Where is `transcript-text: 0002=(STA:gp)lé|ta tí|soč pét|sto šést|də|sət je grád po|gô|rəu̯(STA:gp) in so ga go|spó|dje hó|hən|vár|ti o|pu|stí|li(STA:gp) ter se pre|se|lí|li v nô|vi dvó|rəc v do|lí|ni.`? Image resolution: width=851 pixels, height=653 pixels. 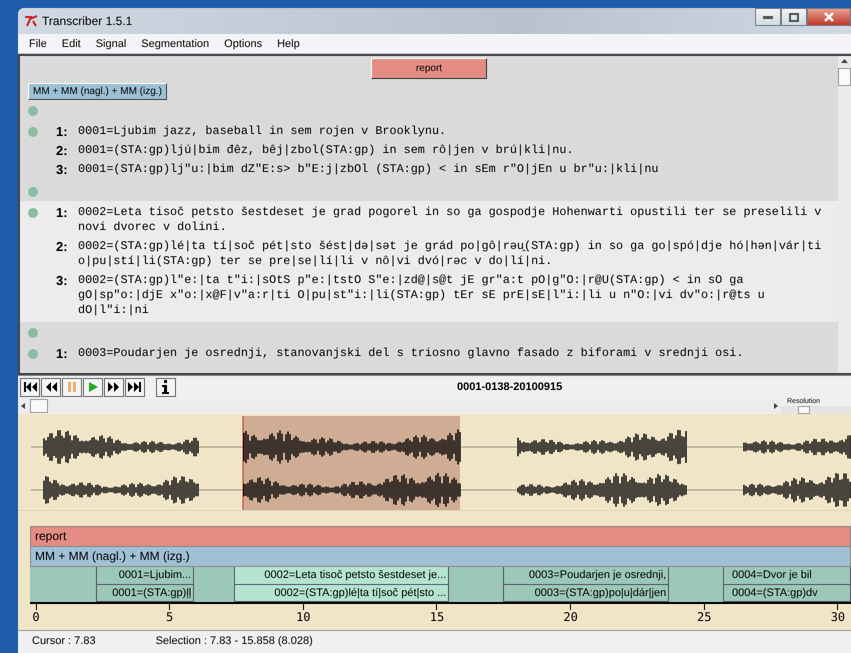
transcript-text: 0002=(STA:gp)lé|ta tí|soč pét|sto šést|də|sət je grád po|gô|rəu̯(STA:gp) in so ga go|spó|dje hó|hən|vár|ti o|pu|stí|li(STA:gp) ter se pre|se|lí|li v nô|vi dvó|rəc v do|lí|ni. is located at coordinates (453, 254).